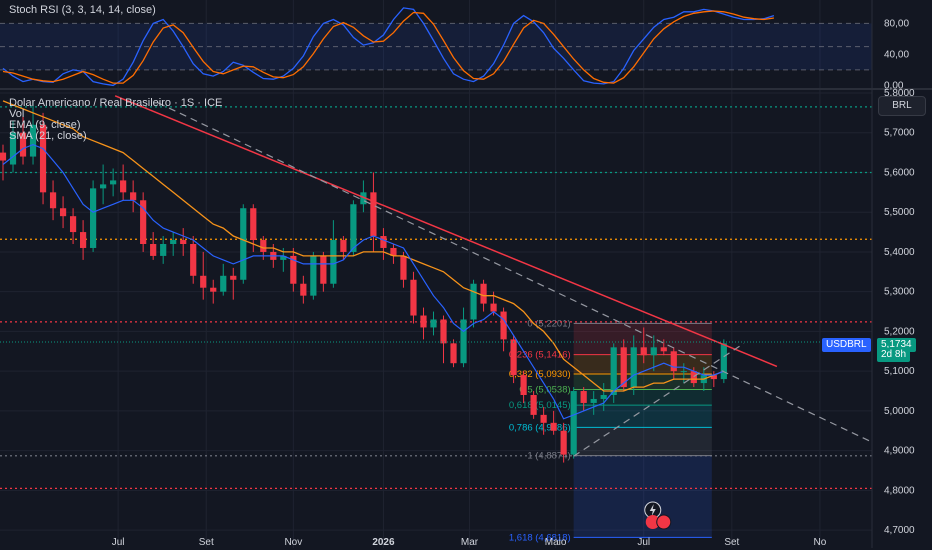 The image size is (932, 550). What do you see at coordinates (540, 374) in the screenshot?
I see `fib-level-label: 0,382 (5,0930)` at bounding box center [540, 374].